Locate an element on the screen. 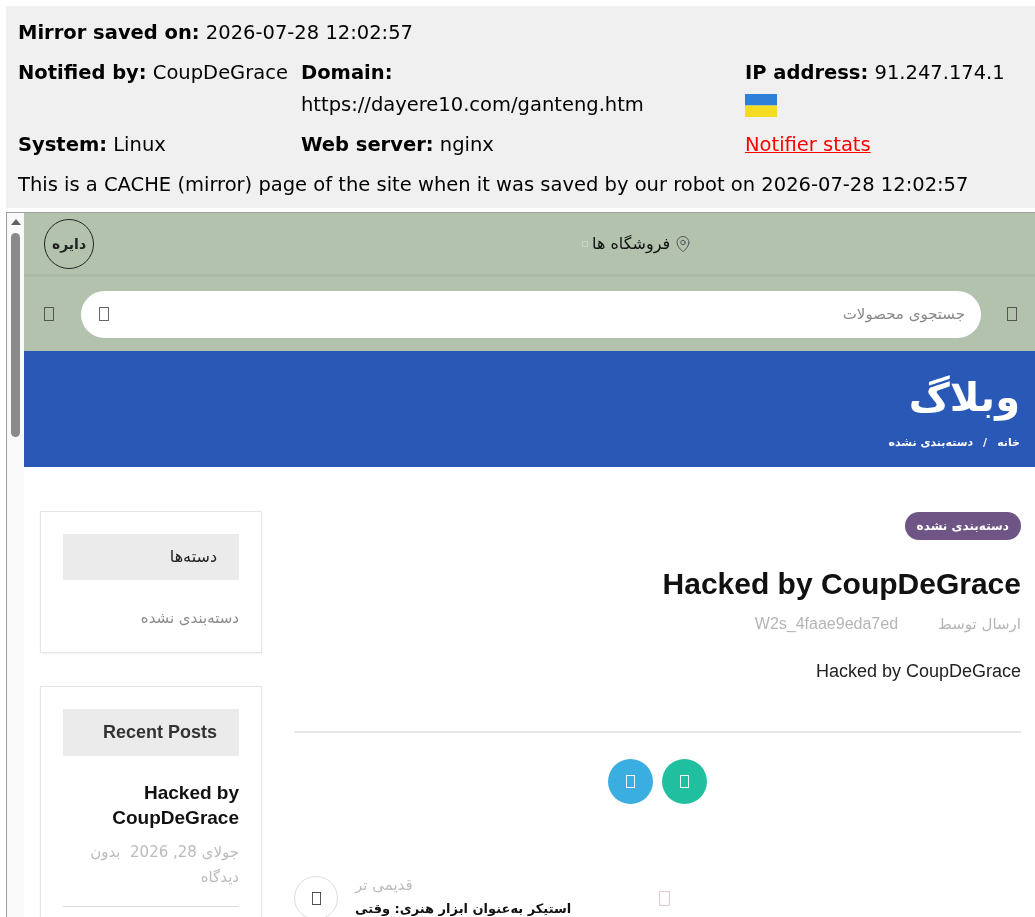 This screenshot has height=917, width=1035. field-value: nginx is located at coordinates (466, 144).